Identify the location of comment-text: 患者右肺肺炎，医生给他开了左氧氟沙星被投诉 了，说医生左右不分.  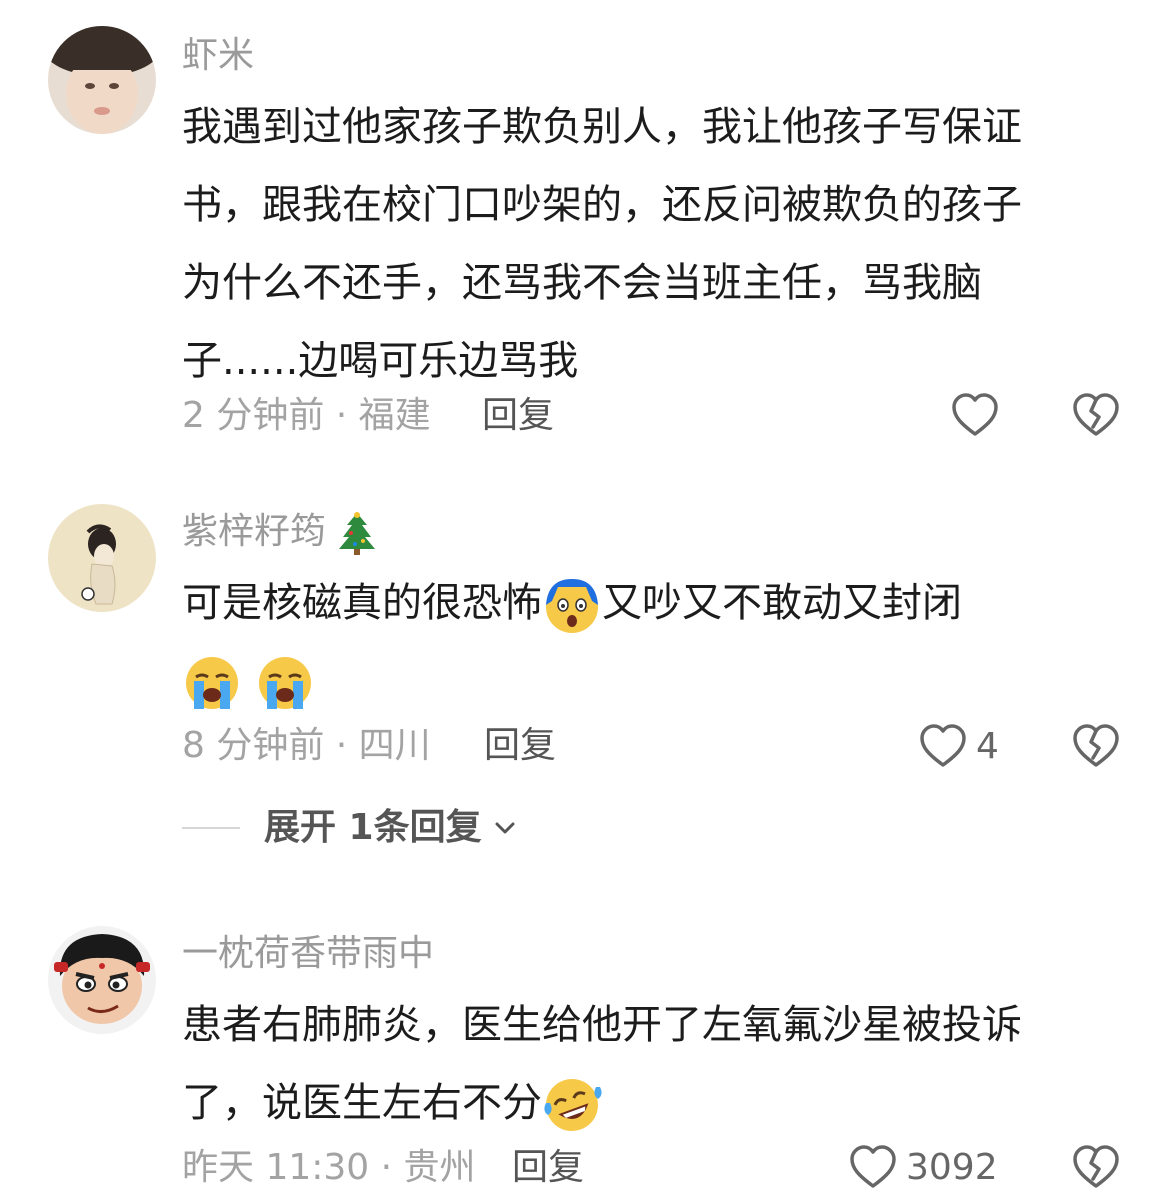
(649, 1064).